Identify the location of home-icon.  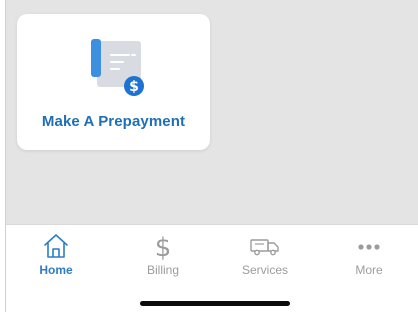
(56, 246).